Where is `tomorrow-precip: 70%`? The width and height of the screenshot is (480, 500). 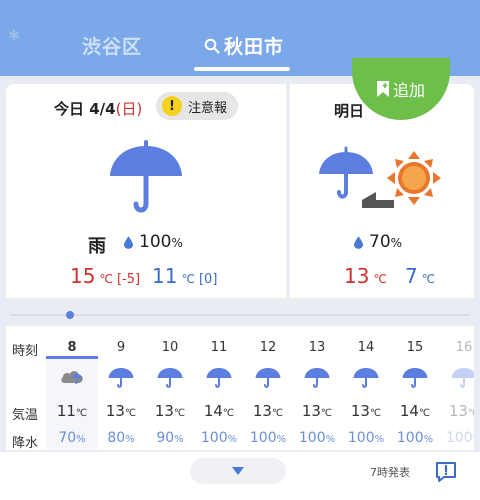 tomorrow-precip: 70% is located at coordinates (378, 242).